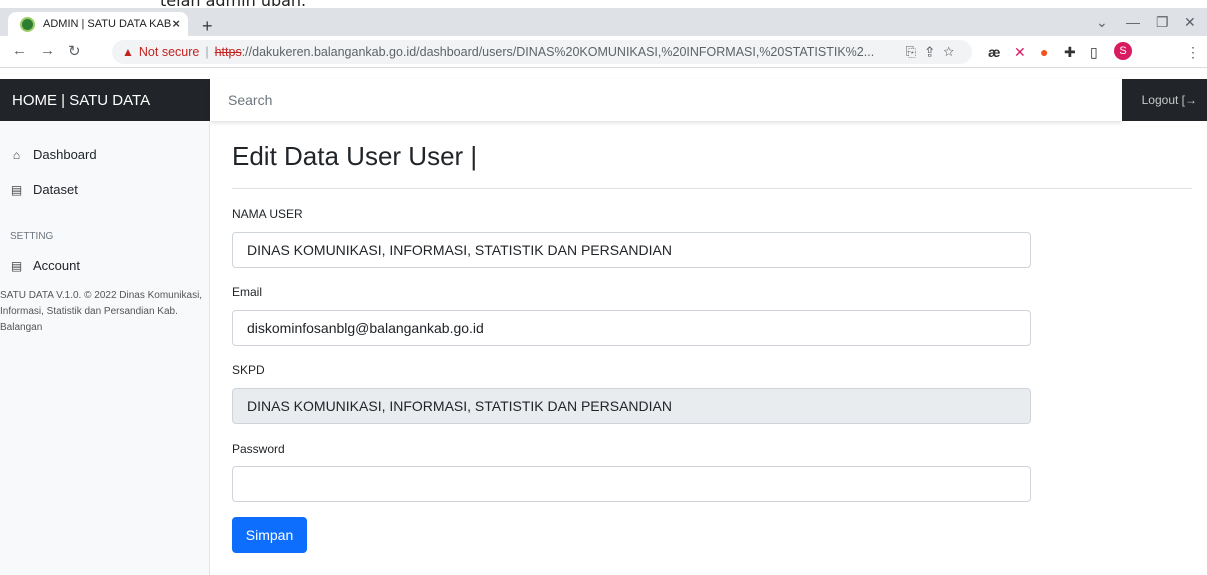 This screenshot has height=575, width=1207. Describe the element at coordinates (269, 535) in the screenshot. I see `save-button: Simpan` at that location.